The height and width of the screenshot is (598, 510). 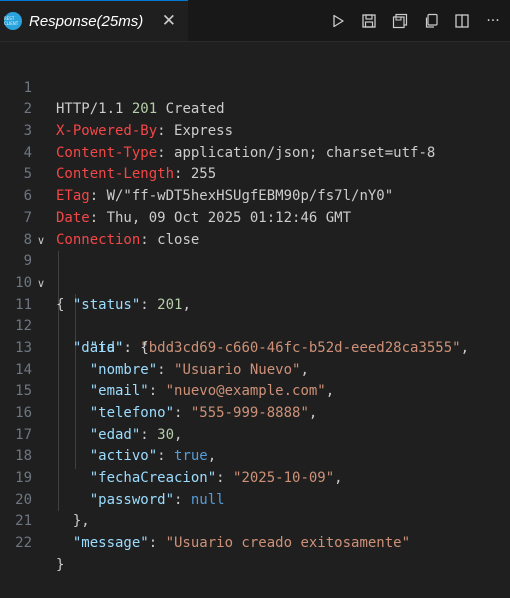 I want to click on tab-response: REST CLIENT Response(25ms) ✕, so click(x=94, y=20).